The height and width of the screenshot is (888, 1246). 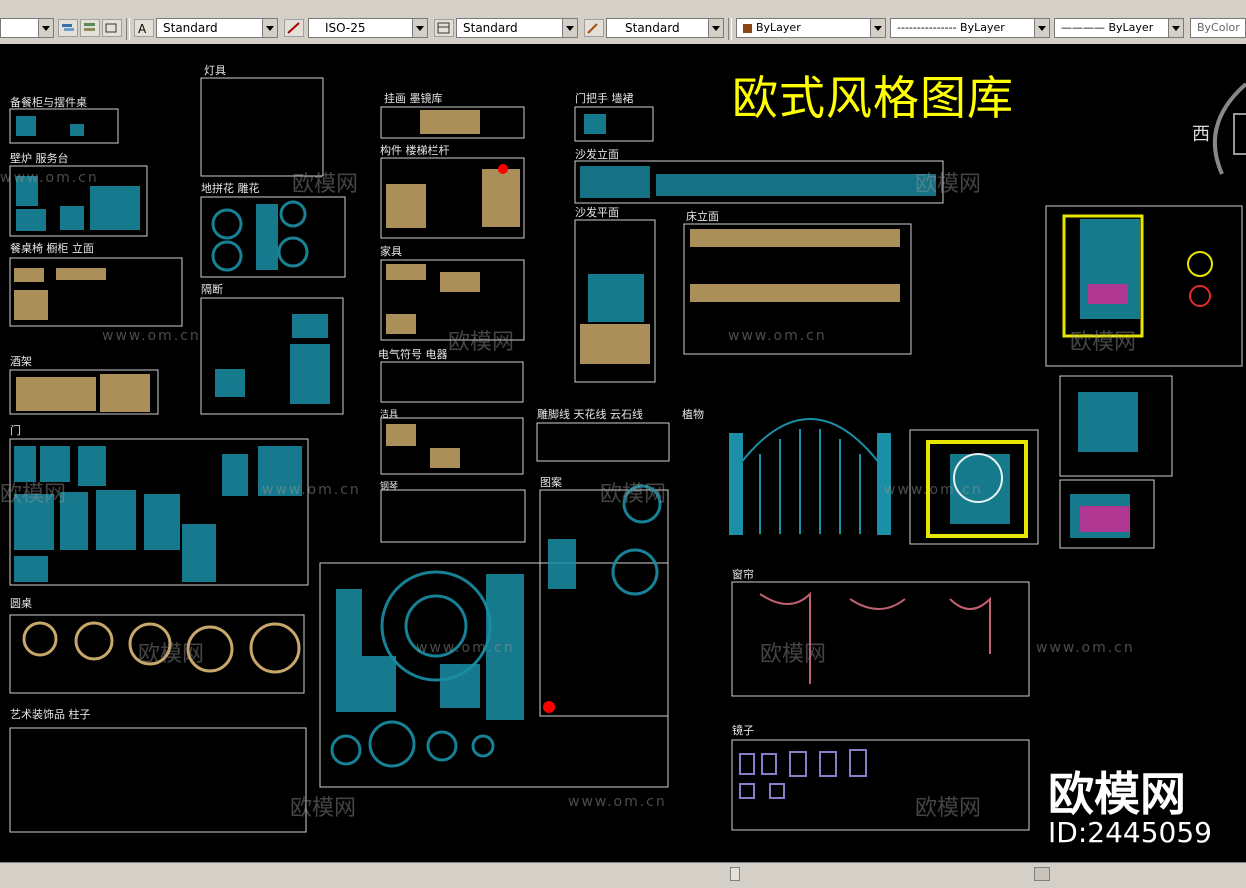 I want to click on dim-style-icon, so click(x=294, y=28).